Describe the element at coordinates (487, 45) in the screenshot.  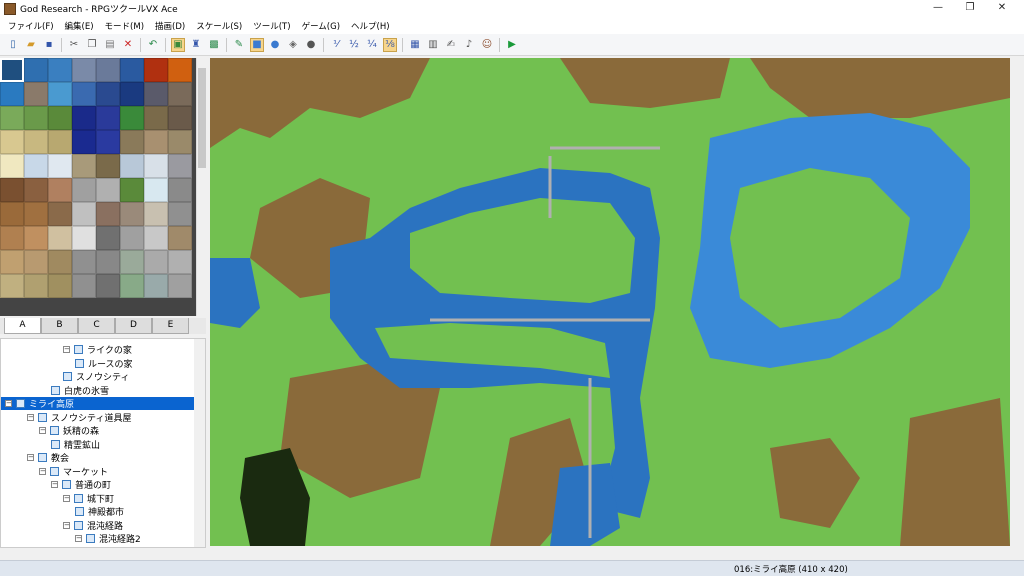
I see `character-generator-icon: ☺` at that location.